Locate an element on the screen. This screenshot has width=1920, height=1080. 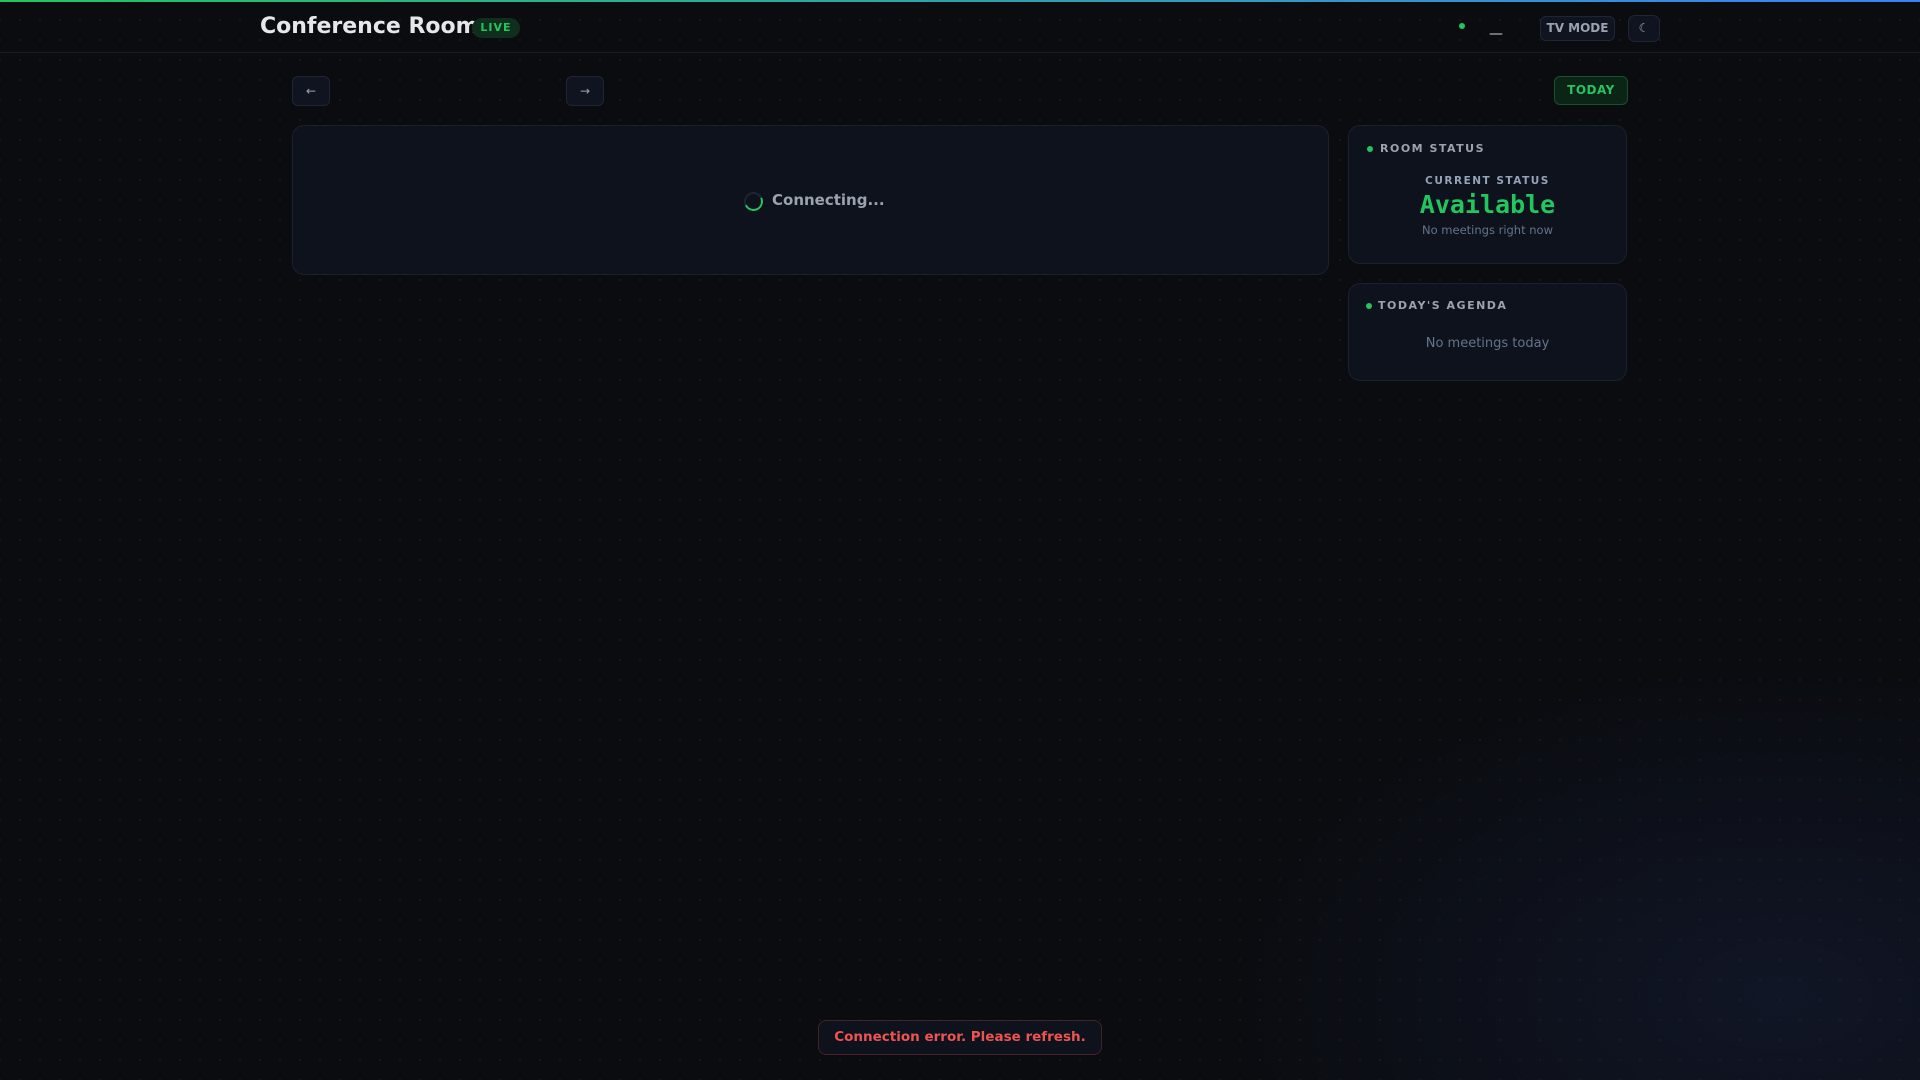
agenda-empty-text: No meetings today is located at coordinates (1487, 343).